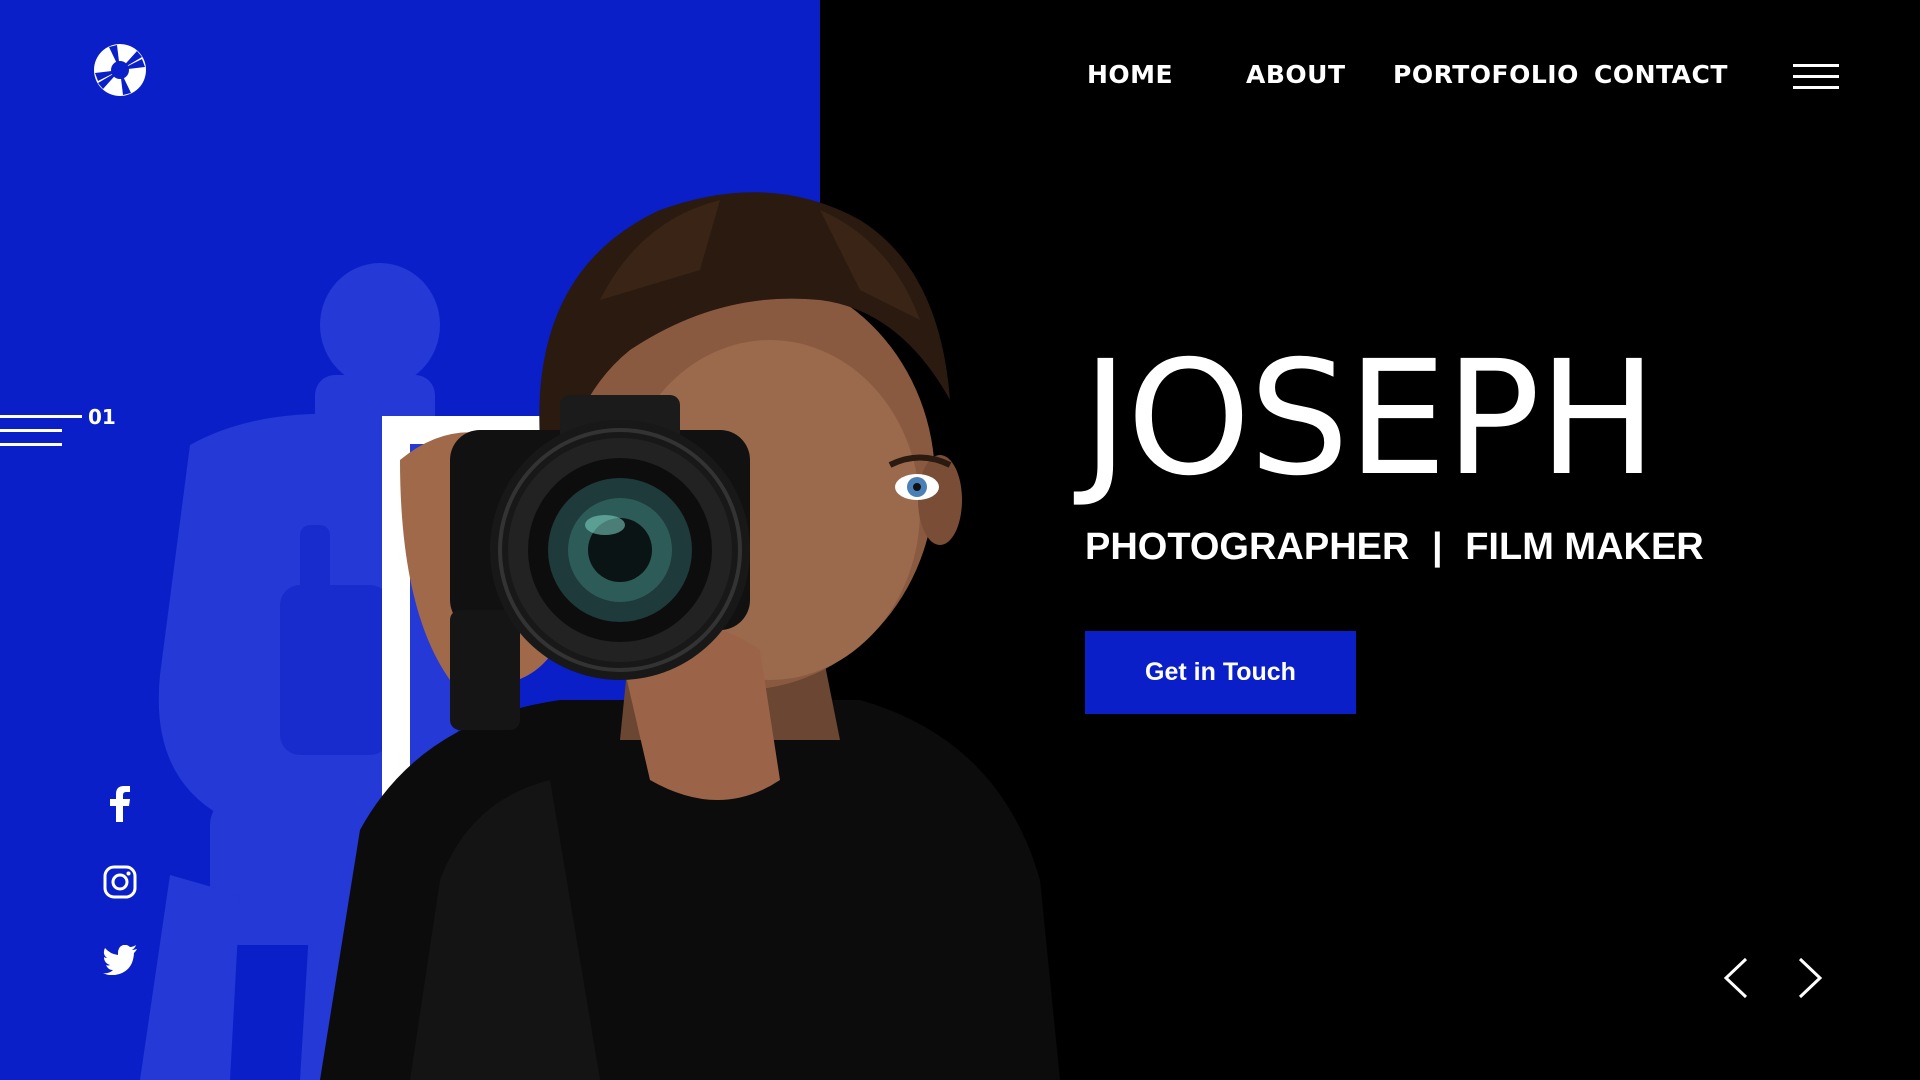 The height and width of the screenshot is (1080, 1920). What do you see at coordinates (102, 417) in the screenshot?
I see `slide-number: 01` at bounding box center [102, 417].